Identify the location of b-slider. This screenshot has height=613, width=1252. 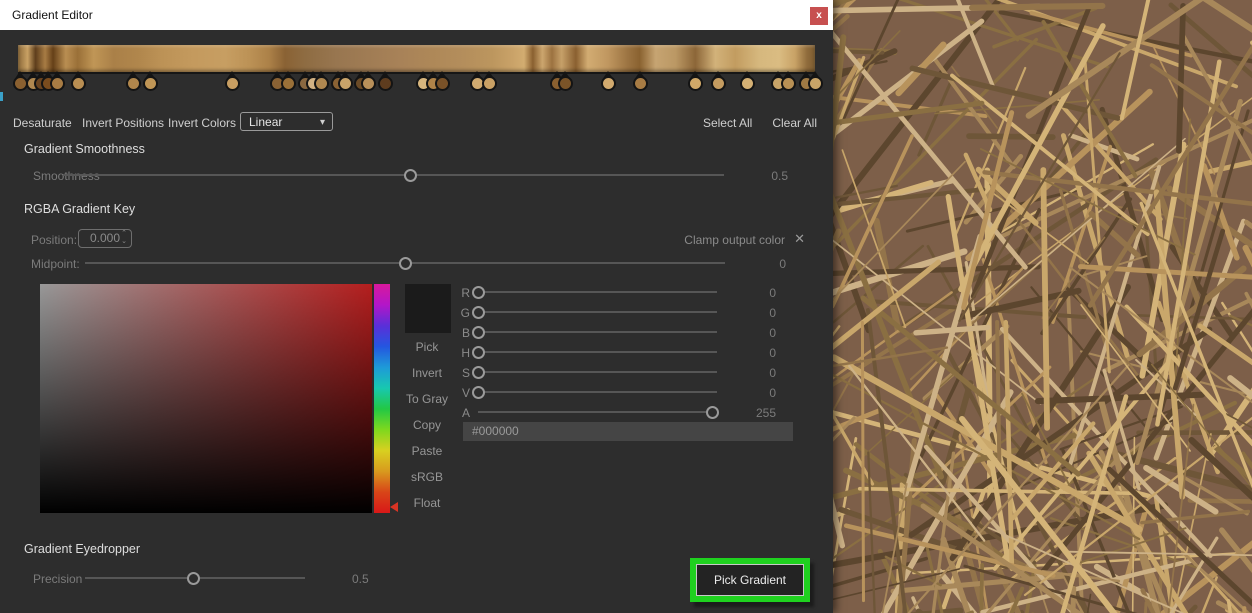
(594, 332).